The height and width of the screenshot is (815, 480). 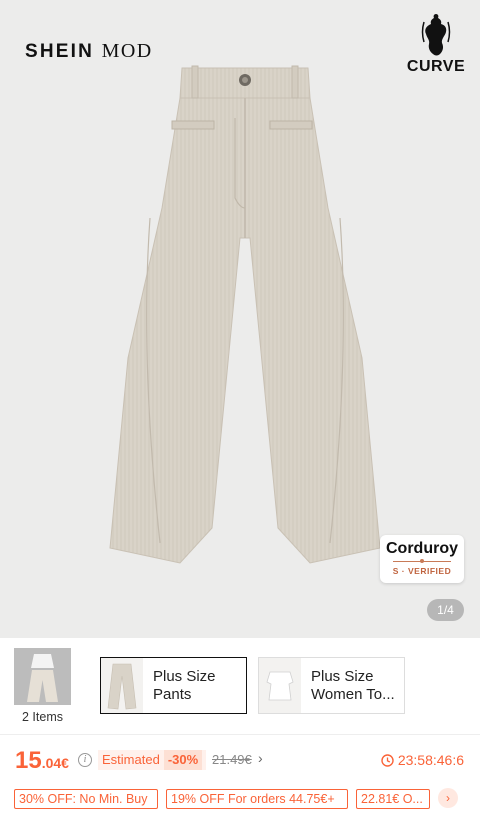 What do you see at coordinates (183, 760) in the screenshot?
I see `discount-percent: -30%` at bounding box center [183, 760].